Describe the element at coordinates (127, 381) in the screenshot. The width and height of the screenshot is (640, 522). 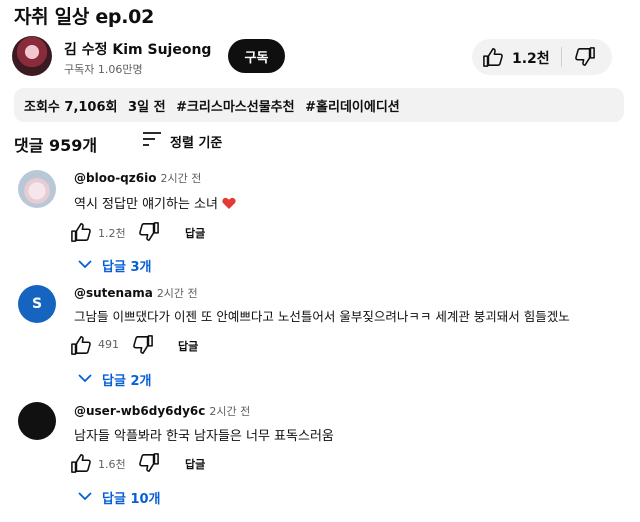
I see `replies-label: 답글 2개` at that location.